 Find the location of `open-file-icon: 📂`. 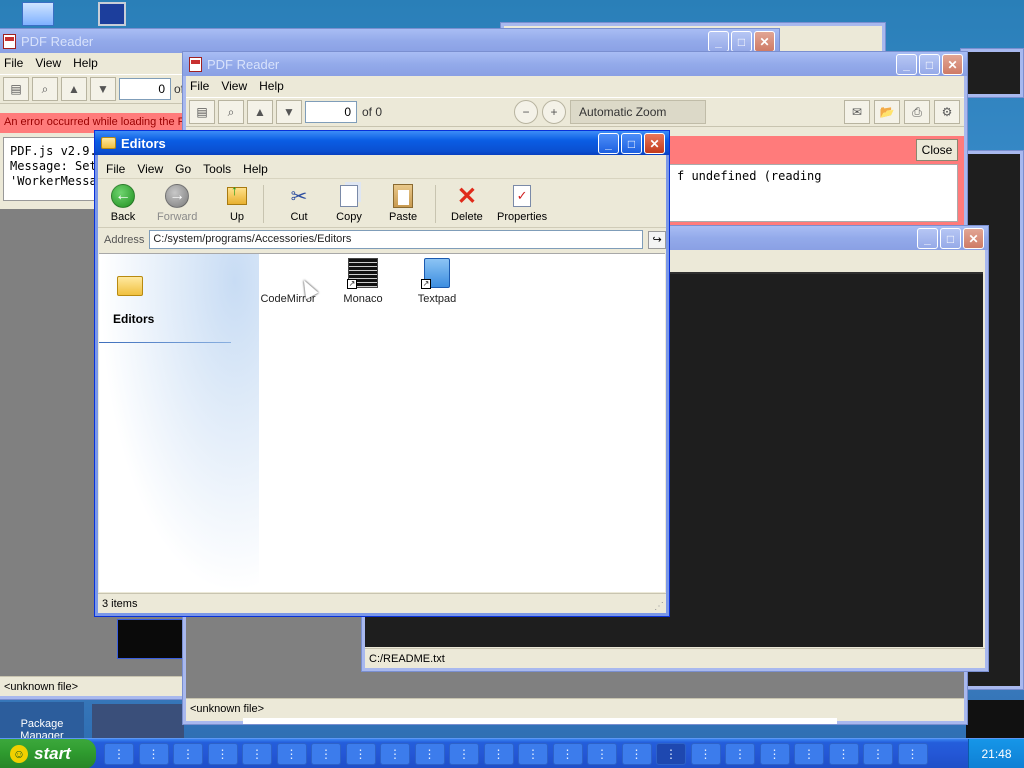

open-file-icon: 📂 is located at coordinates (887, 112).